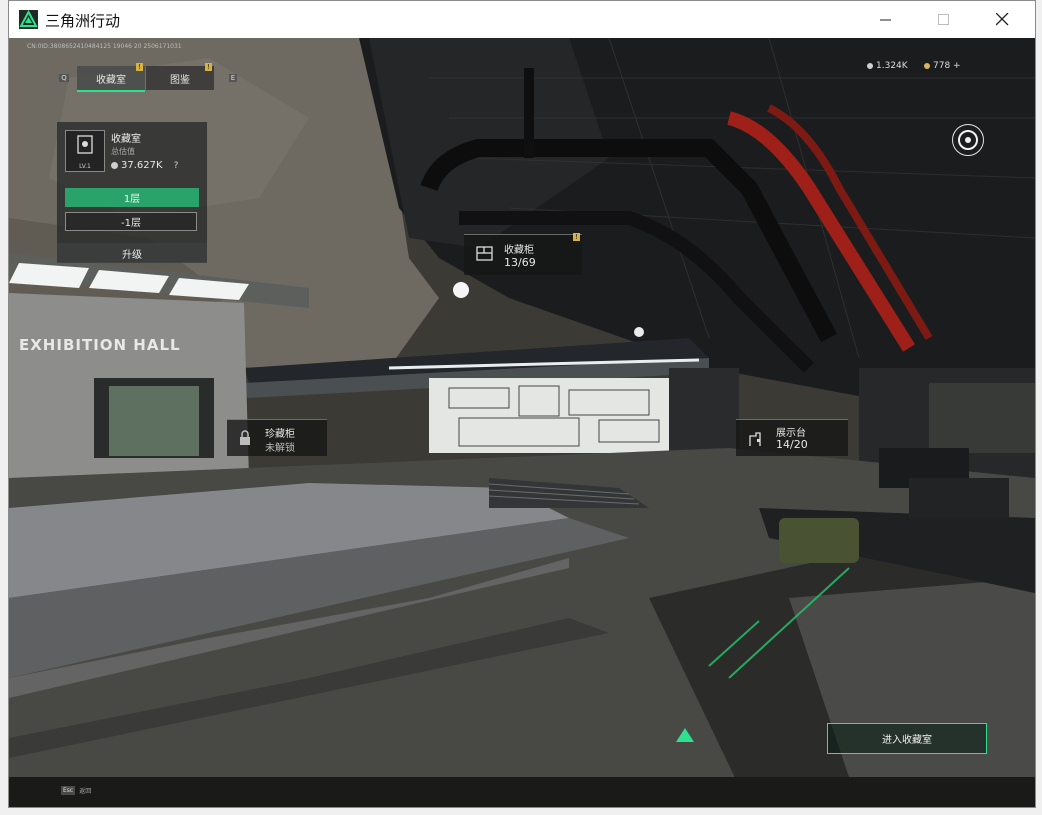 The height and width of the screenshot is (815, 1042). Describe the element at coordinates (131, 221) in the screenshot. I see `floor-minus-1-button: -1层` at that location.